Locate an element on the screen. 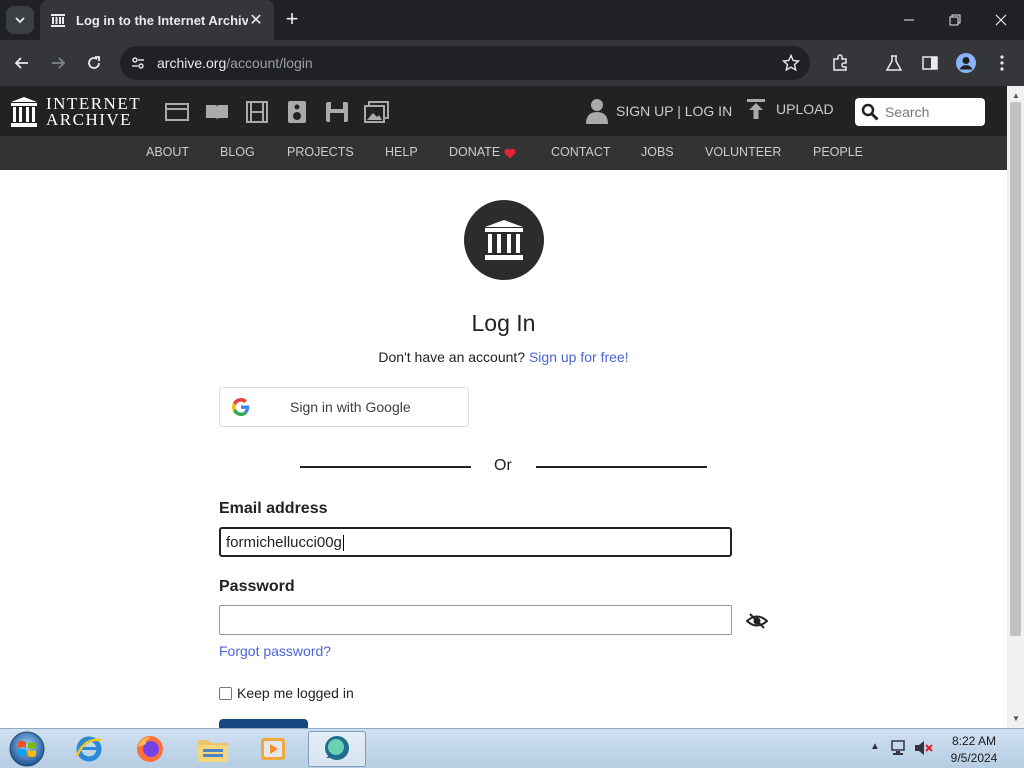 This screenshot has height=768, width=1024. ia-logo: INTERNET ARCHIVE is located at coordinates (76, 111).